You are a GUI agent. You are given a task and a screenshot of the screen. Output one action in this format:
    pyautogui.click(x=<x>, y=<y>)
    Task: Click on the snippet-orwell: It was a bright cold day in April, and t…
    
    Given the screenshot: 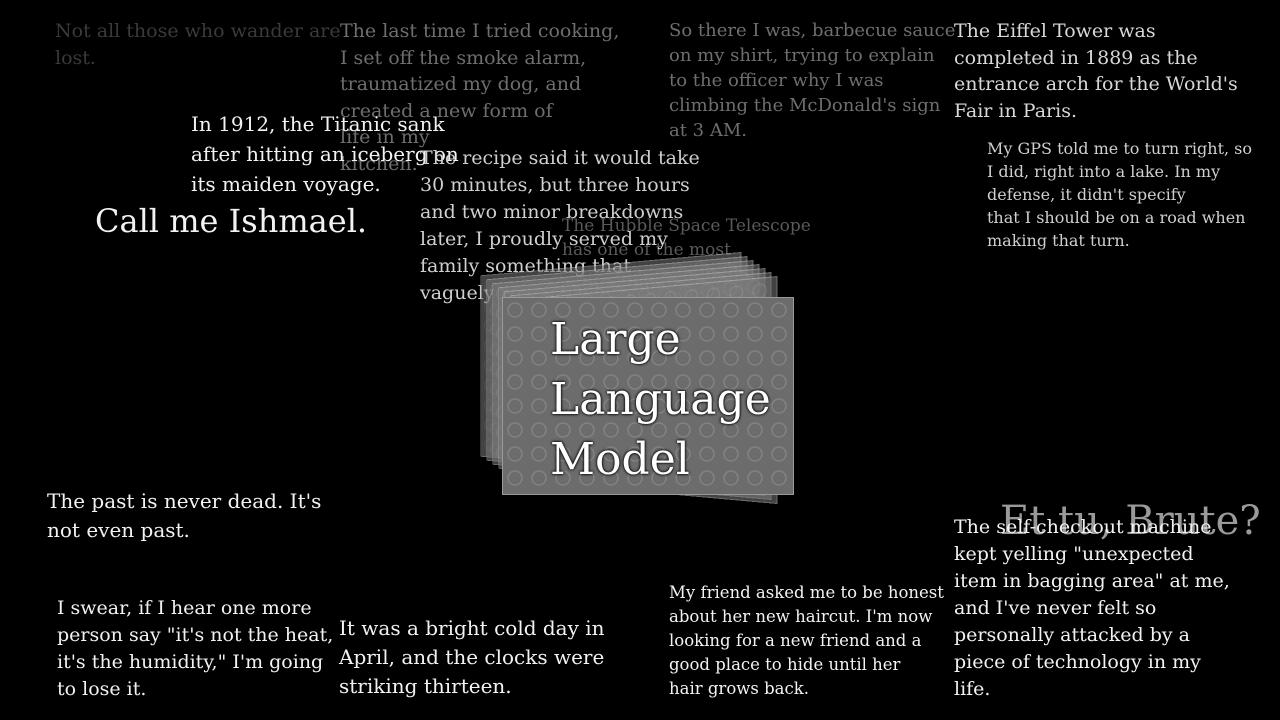 What is the action you would take?
    pyautogui.click(x=472, y=657)
    